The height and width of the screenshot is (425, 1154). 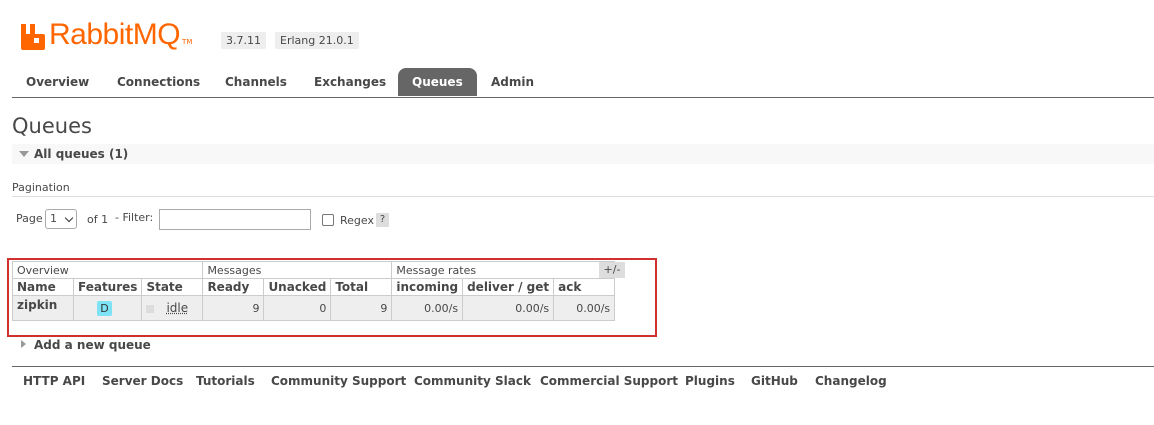 What do you see at coordinates (81, 154) in the screenshot?
I see `all-queues-heading: All queues (1)` at bounding box center [81, 154].